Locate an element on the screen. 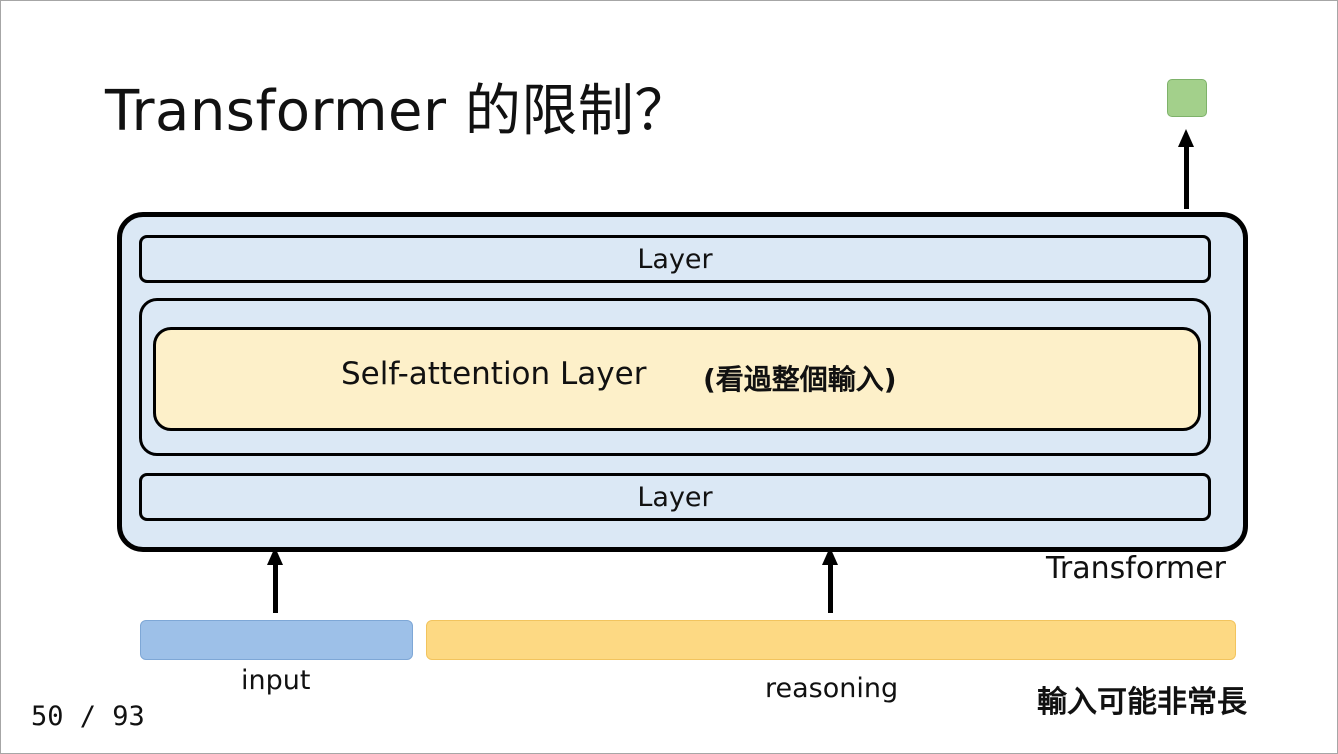 The height and width of the screenshot is (754, 1338). reasoning-arrow is located at coordinates (830, 580).